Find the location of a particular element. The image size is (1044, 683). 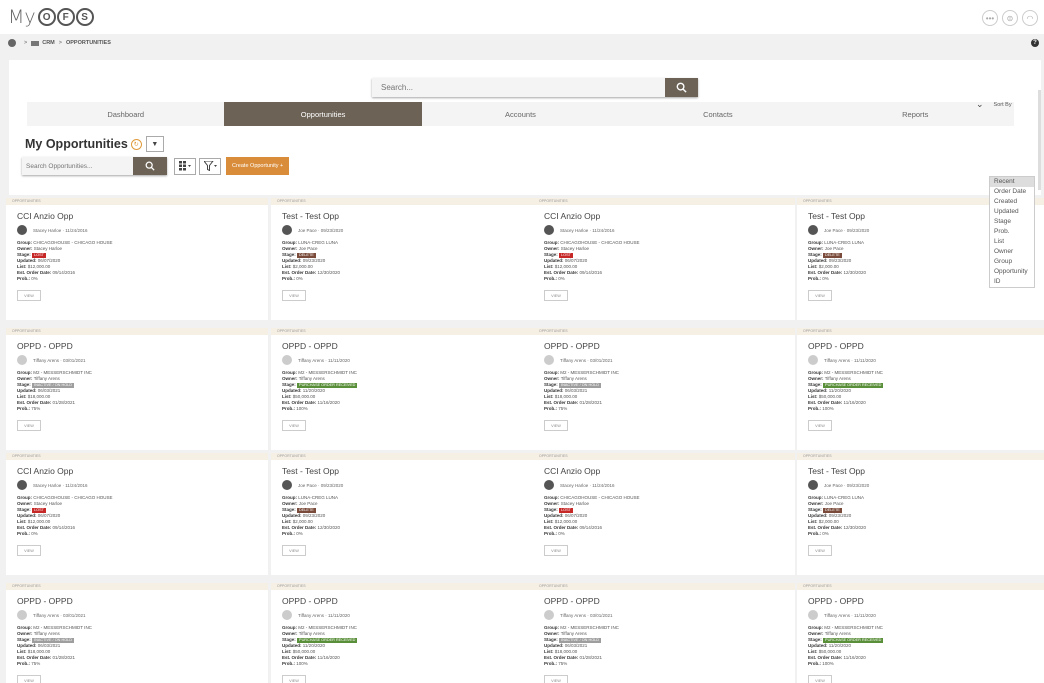

grid-view-button is located at coordinates (185, 166).